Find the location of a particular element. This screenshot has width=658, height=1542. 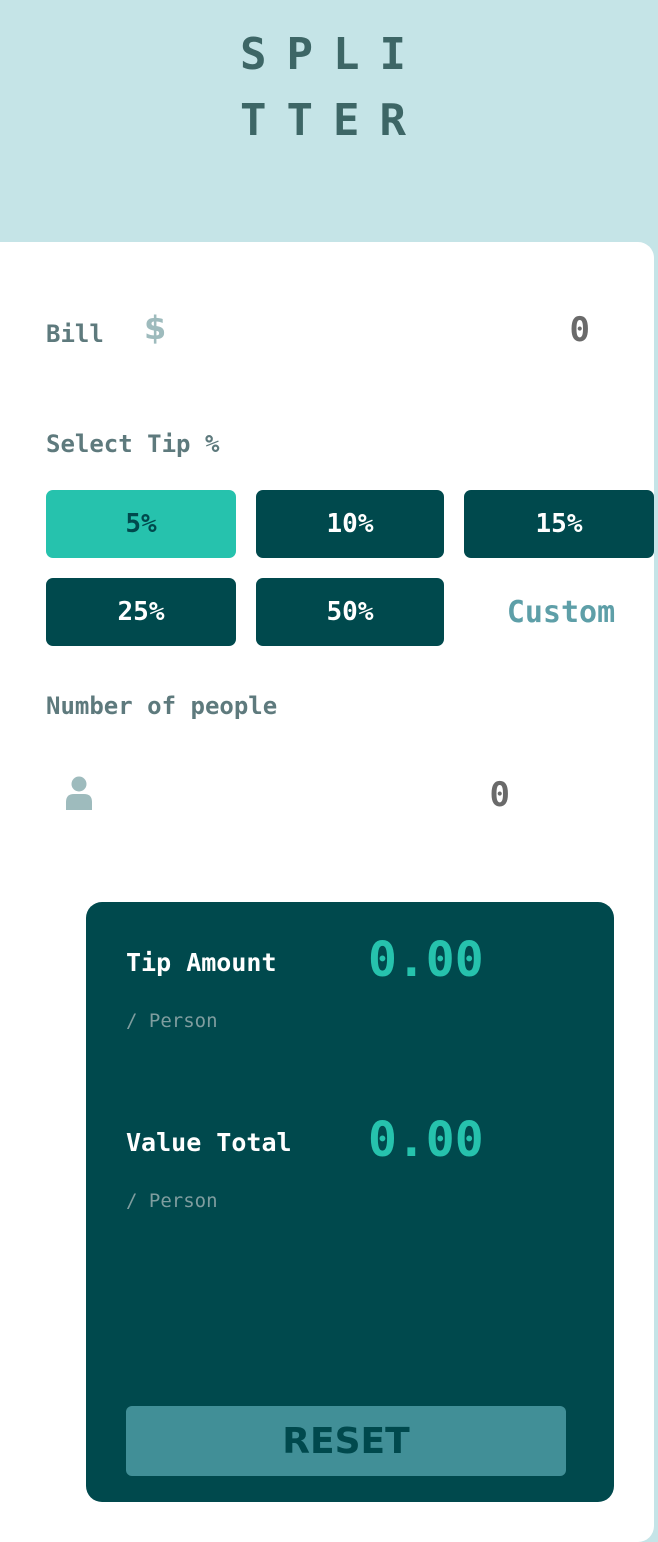

total-per-person: / Person is located at coordinates (172, 1201).